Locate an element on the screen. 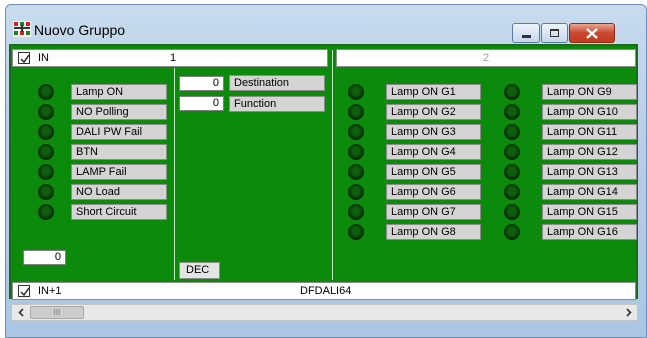  horizontal-scrollbar: III is located at coordinates (324, 312).